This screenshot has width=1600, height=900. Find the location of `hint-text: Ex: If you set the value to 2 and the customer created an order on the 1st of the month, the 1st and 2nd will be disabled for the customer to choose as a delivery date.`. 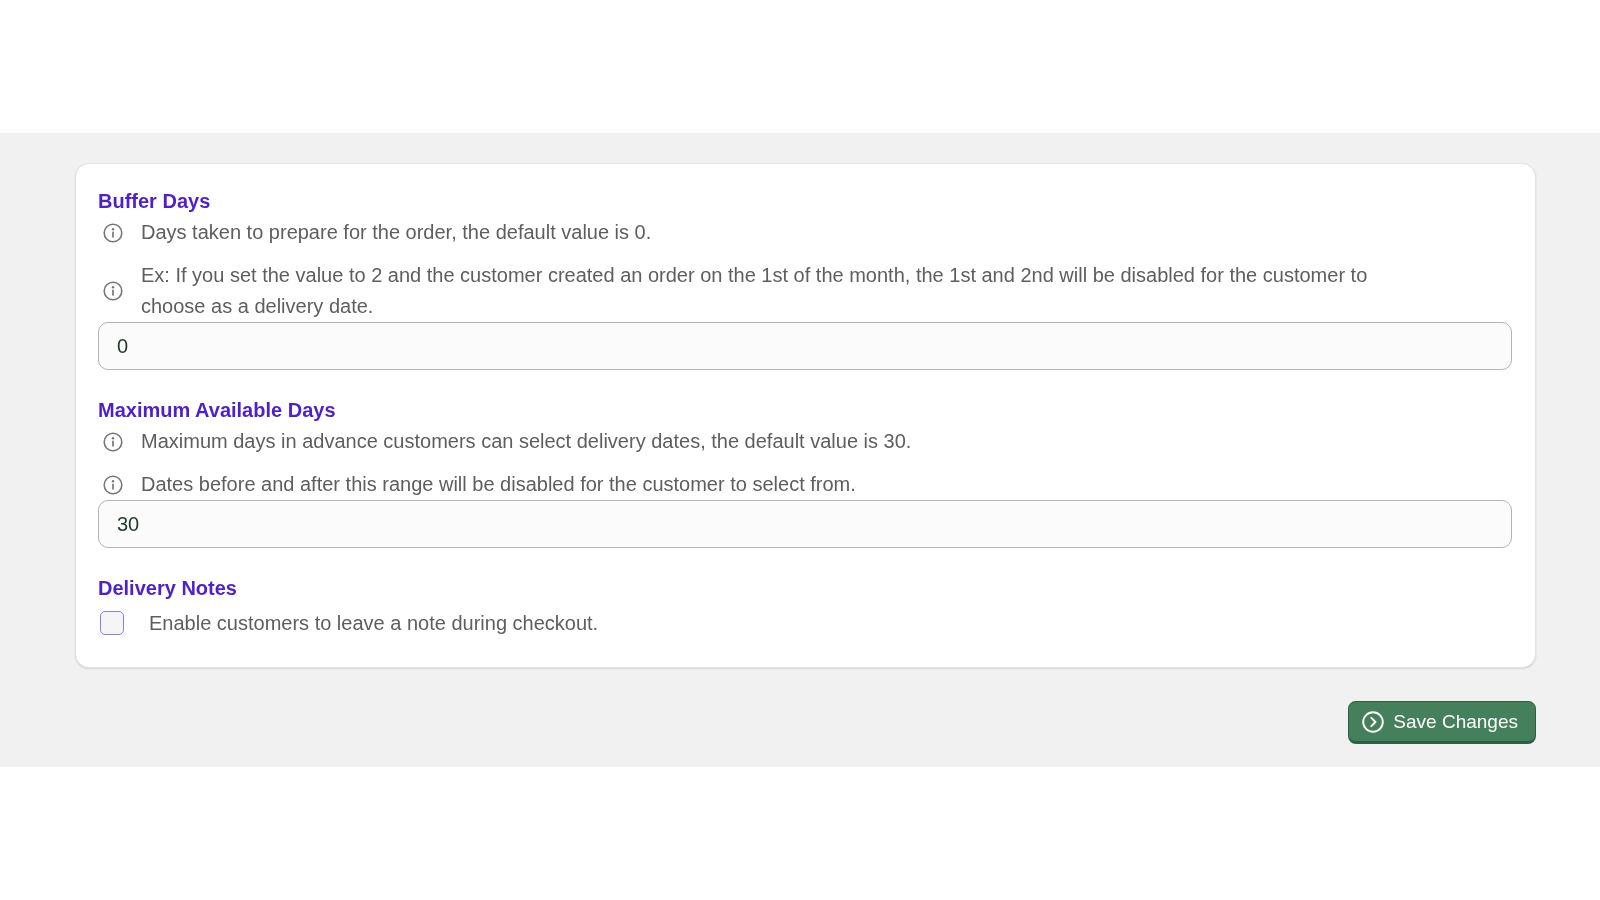

hint-text: Ex: If you set the value to 2 and the customer created an order on the 1st of the month, the 1st and 2nd will be disabled for the customer to choose as a delivery date. is located at coordinates (755, 291).